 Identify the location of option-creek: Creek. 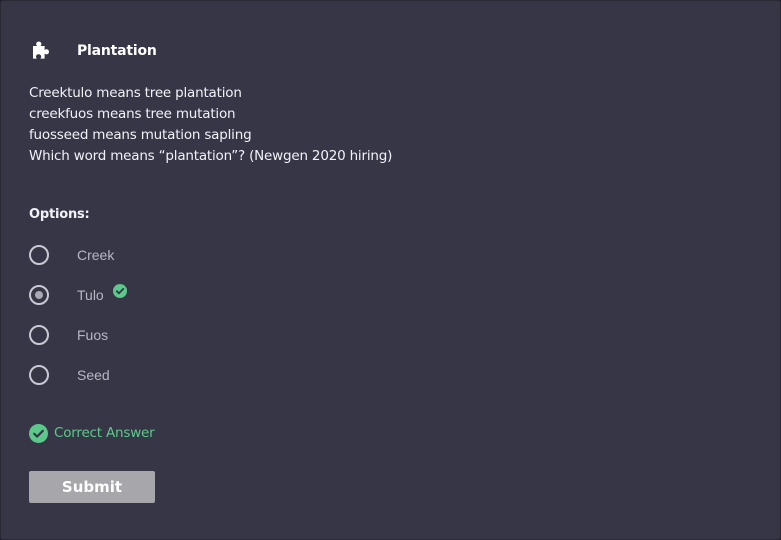
(71, 255).